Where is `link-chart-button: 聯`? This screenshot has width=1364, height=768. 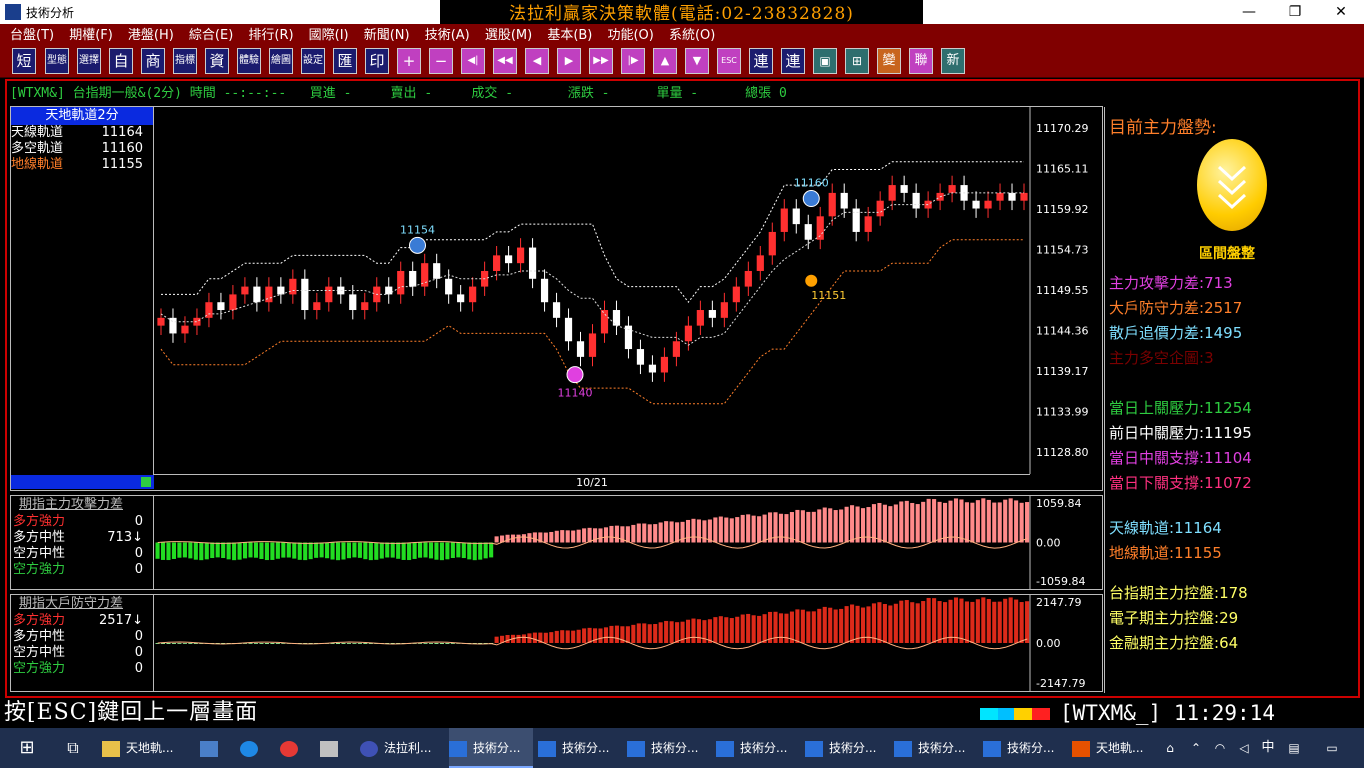 link-chart-button: 聯 is located at coordinates (921, 61).